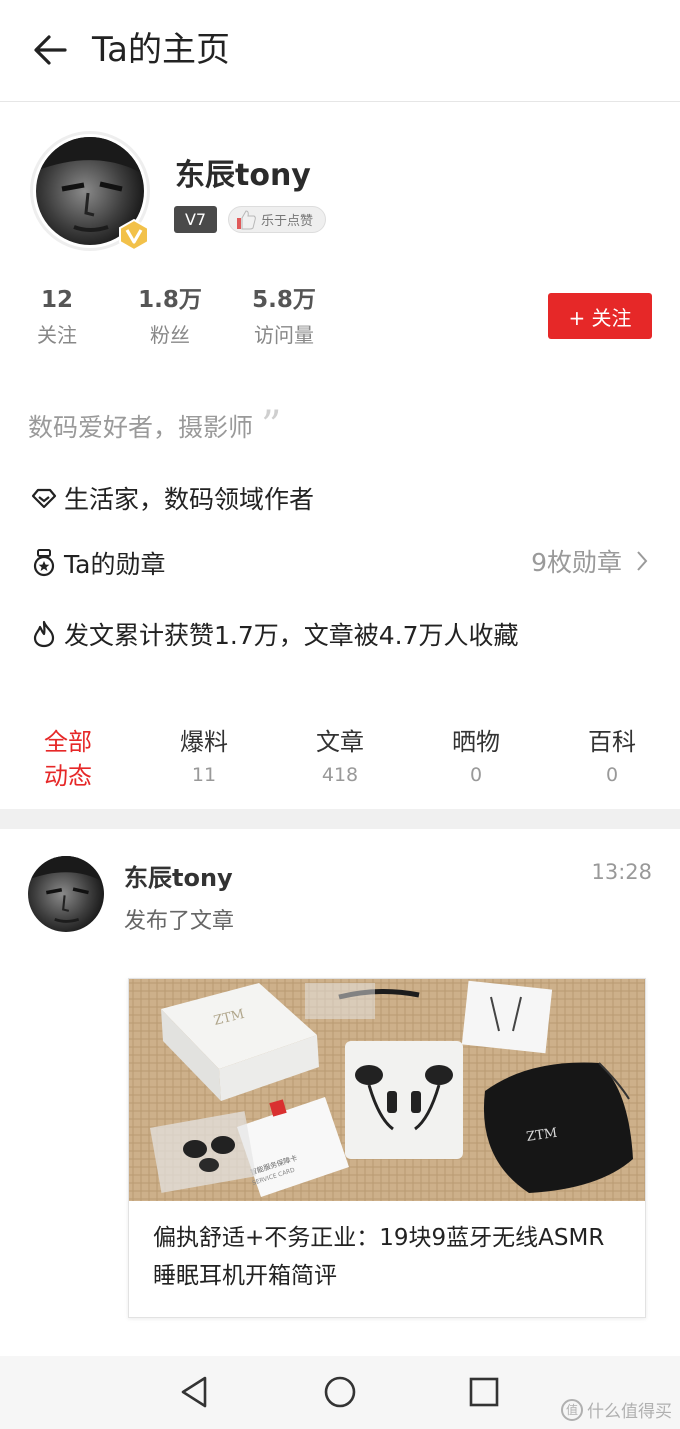 This screenshot has height=1429, width=680. I want to click on triangle-back-icon, so click(194, 1392).